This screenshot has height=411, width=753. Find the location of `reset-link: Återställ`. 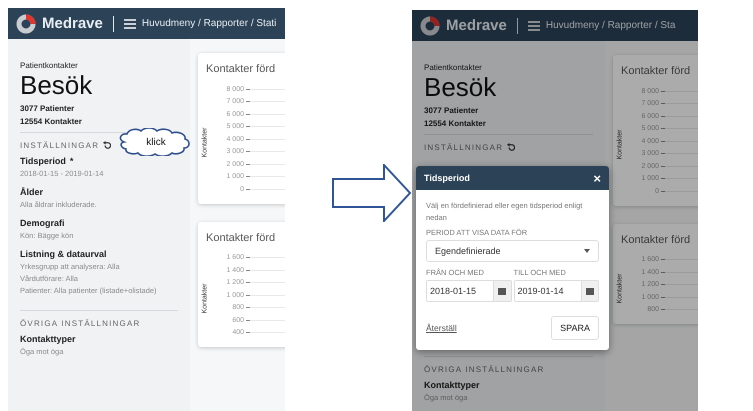

reset-link: Återställ is located at coordinates (441, 328).